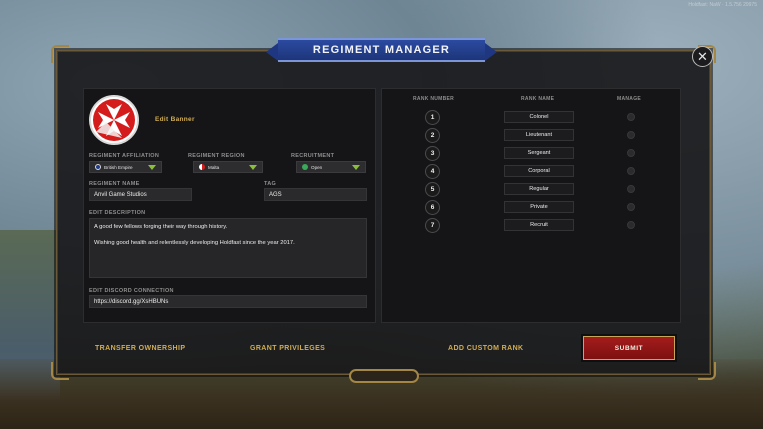 The height and width of the screenshot is (429, 763). What do you see at coordinates (228, 301) in the screenshot?
I see `discord-field: https://discord.gg/XsHBUNs` at bounding box center [228, 301].